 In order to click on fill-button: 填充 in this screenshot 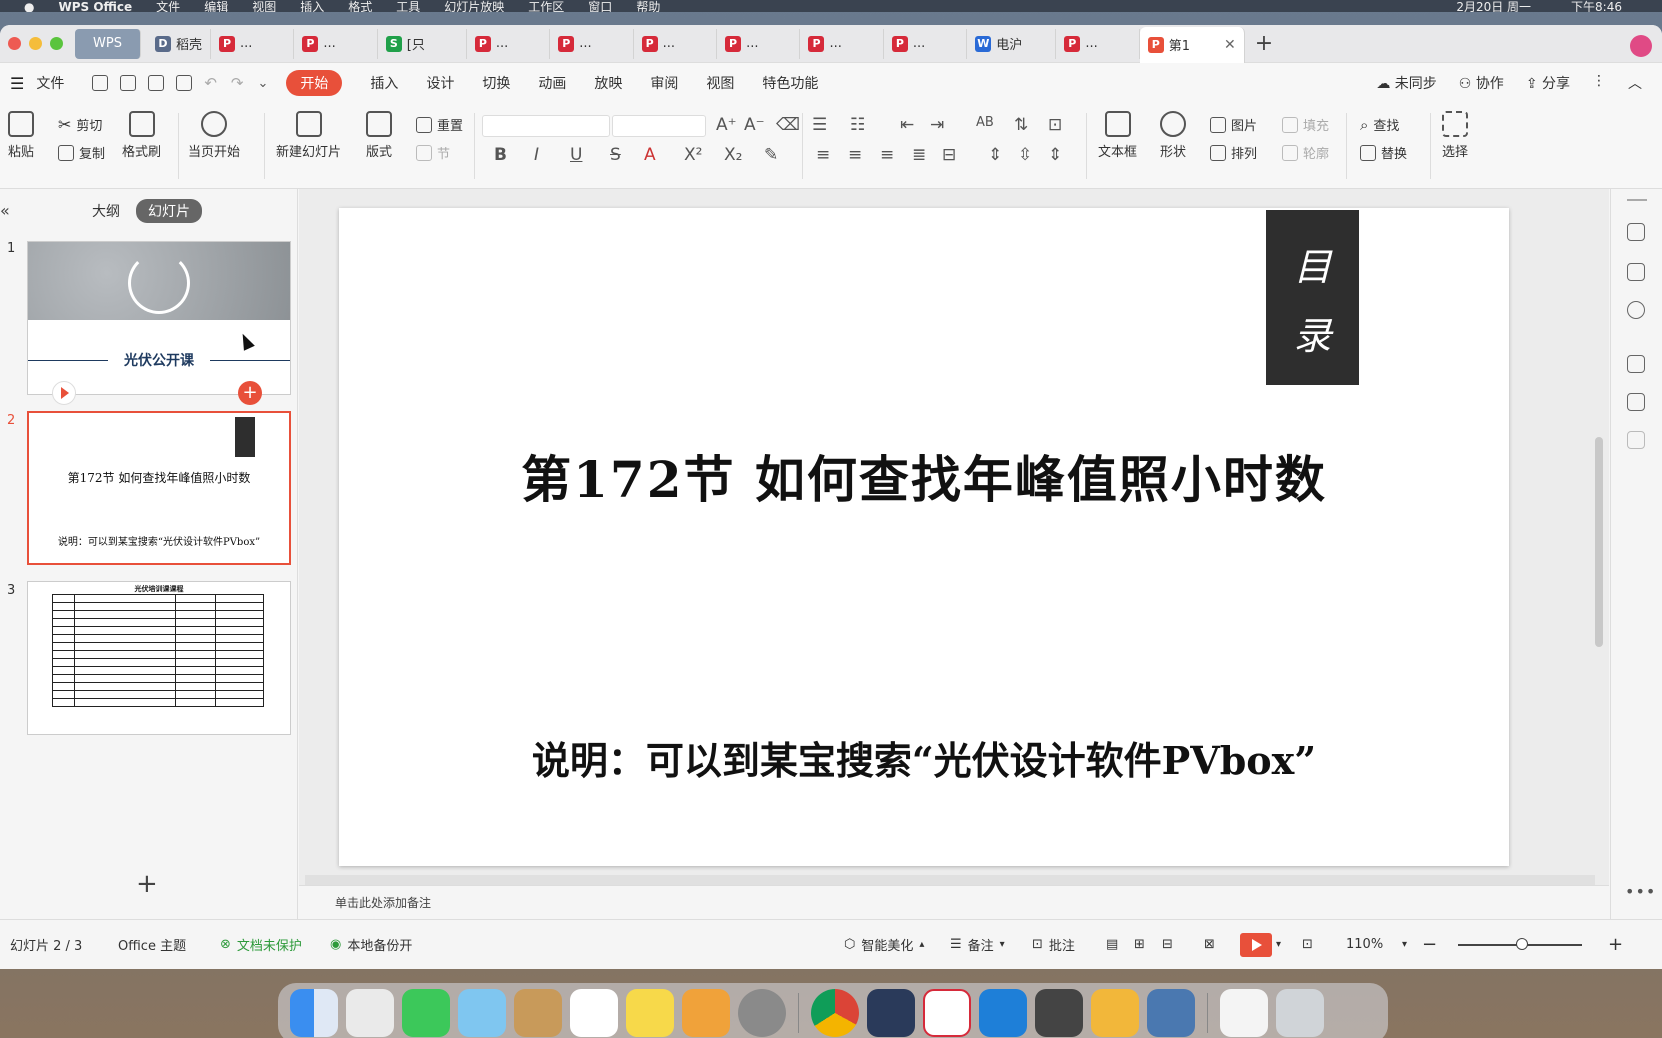, I will do `click(1305, 124)`.